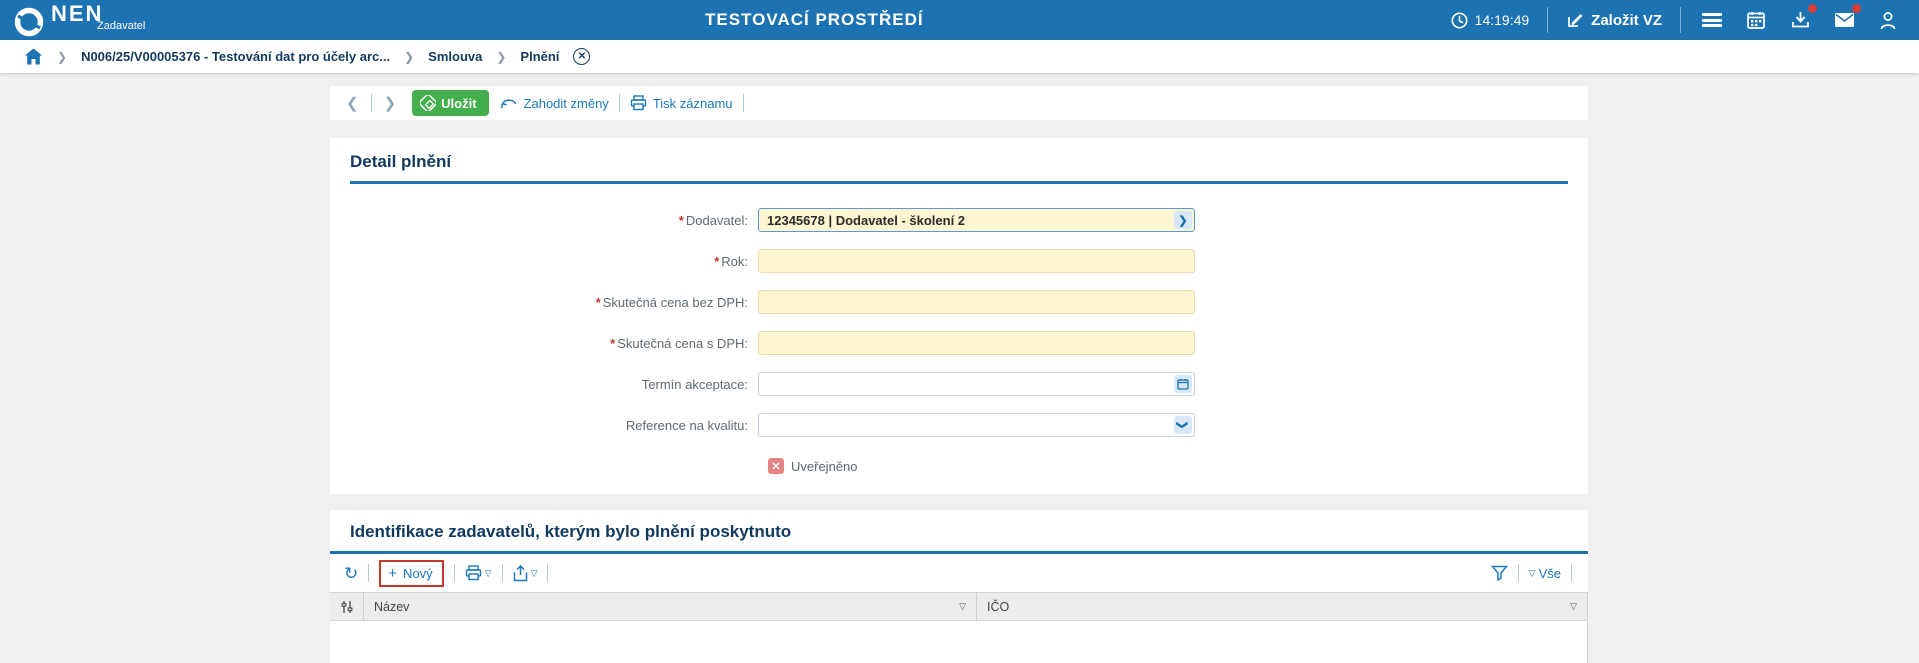  Describe the element at coordinates (582, 56) in the screenshot. I see `close-tab-icon: ✕` at that location.